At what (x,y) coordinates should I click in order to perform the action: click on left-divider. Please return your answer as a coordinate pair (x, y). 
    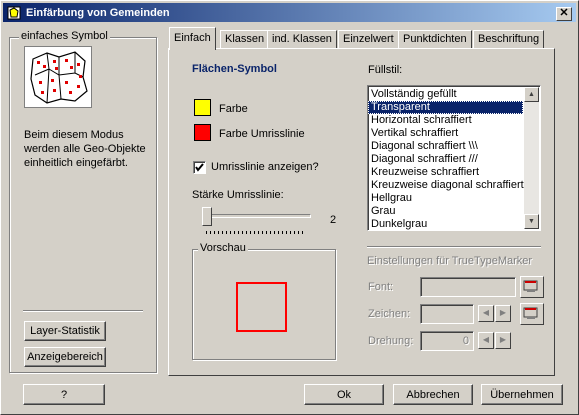
    Looking at the image, I should click on (83, 311).